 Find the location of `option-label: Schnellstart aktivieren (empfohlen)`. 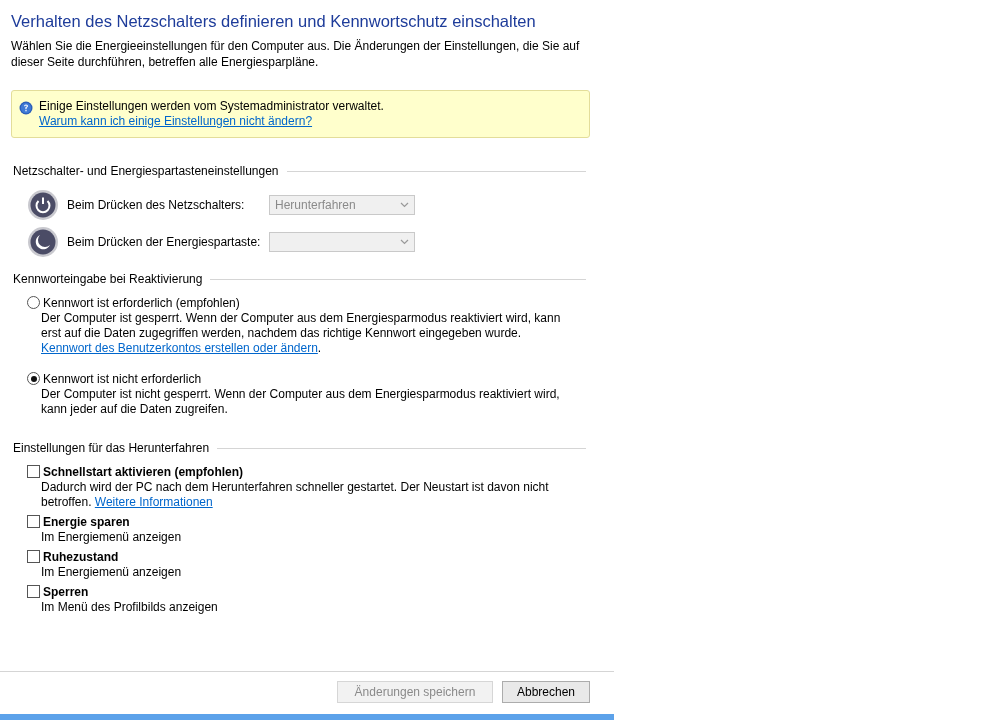

option-label: Schnellstart aktivieren (empfohlen) is located at coordinates (143, 471).